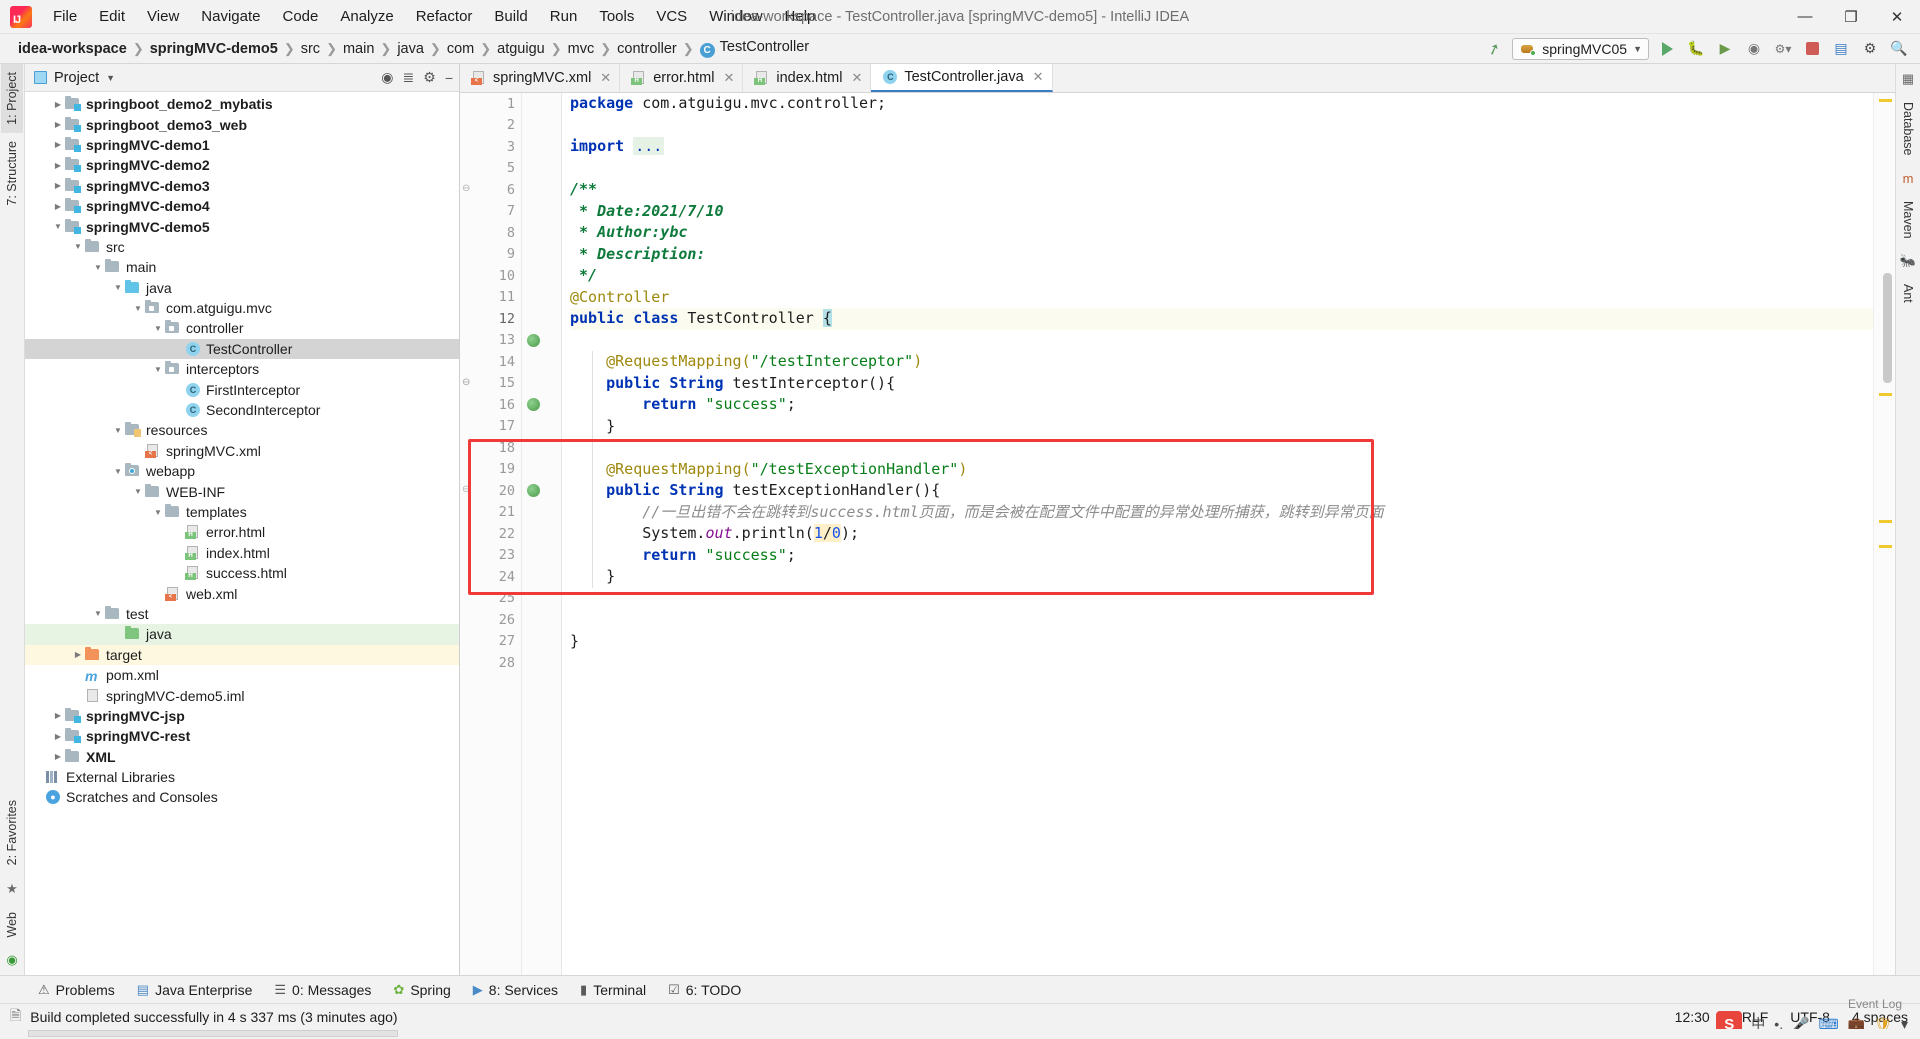  I want to click on bottom-tab-java-enterprise: ▤ Java Enterprise, so click(195, 990).